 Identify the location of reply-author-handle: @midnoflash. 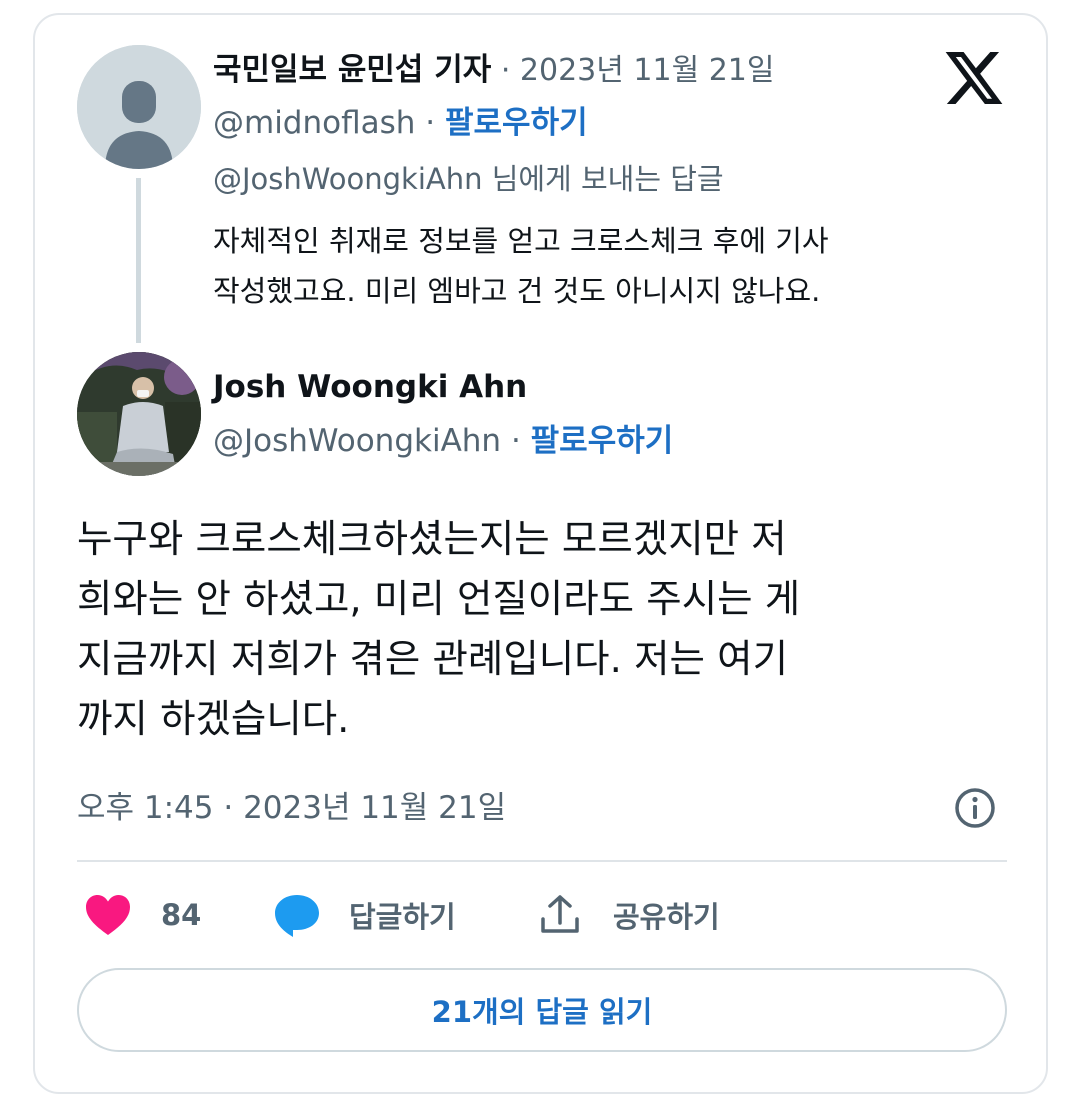
(314, 123).